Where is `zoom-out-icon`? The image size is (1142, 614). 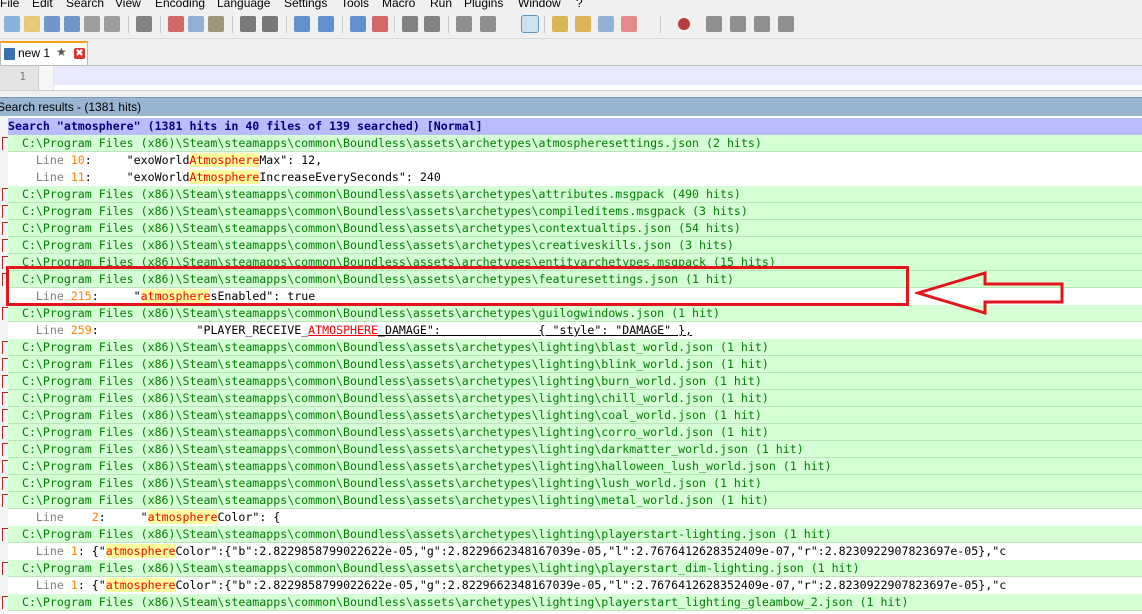 zoom-out-icon is located at coordinates (380, 24).